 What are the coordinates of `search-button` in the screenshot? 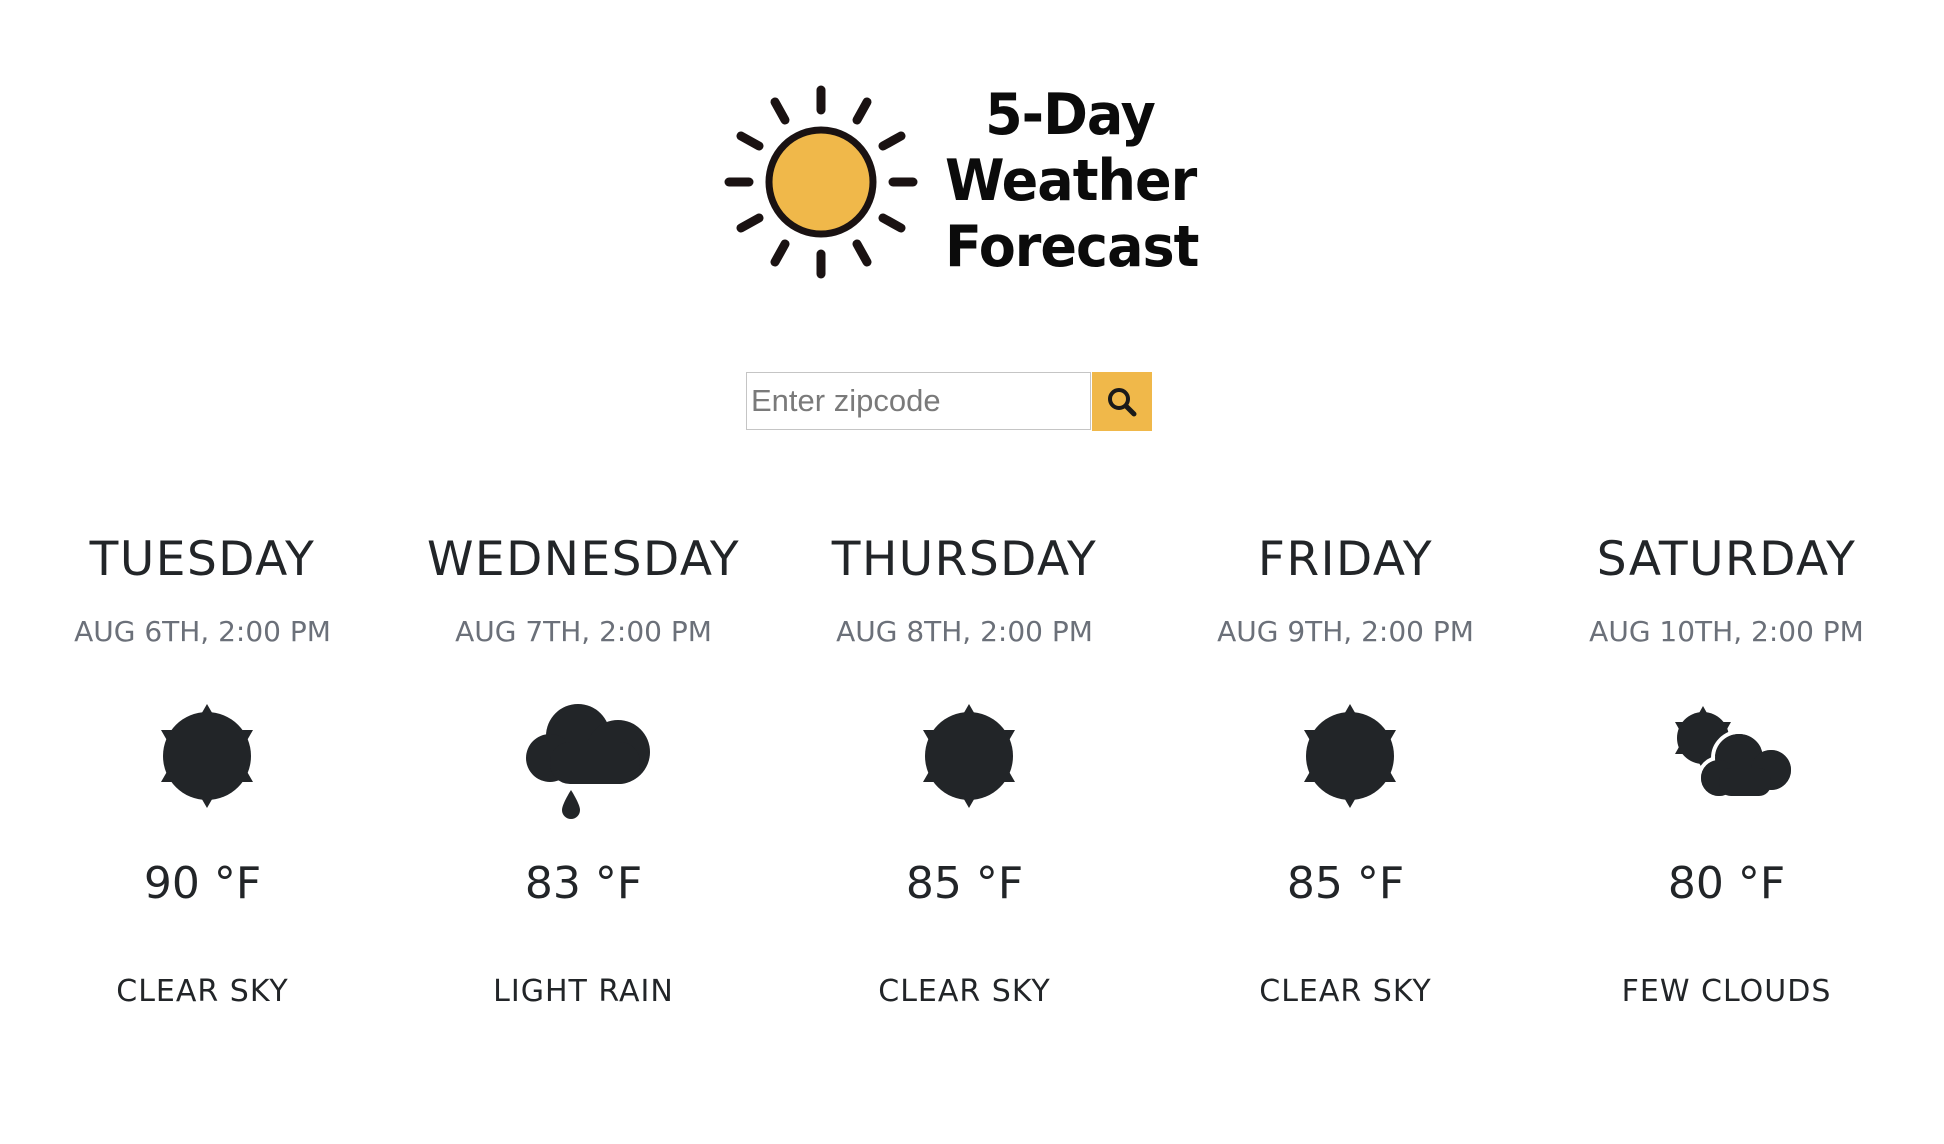 It's located at (1122, 401).